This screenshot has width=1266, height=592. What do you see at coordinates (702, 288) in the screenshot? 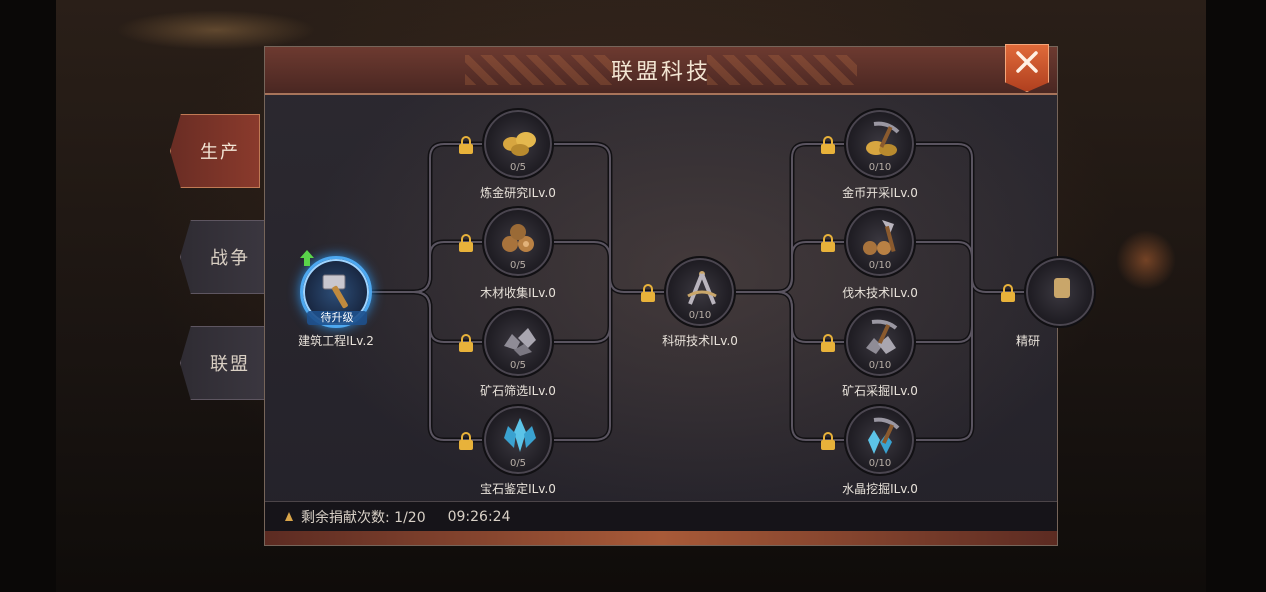
I see `compass-icon` at bounding box center [702, 288].